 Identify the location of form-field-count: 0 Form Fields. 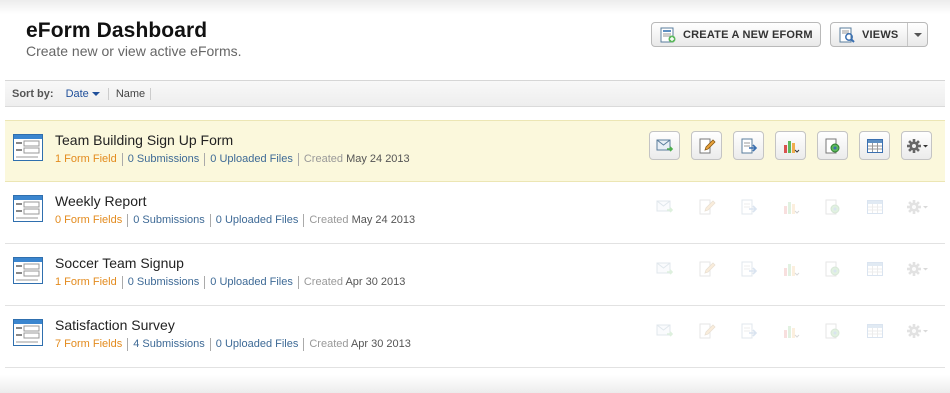
(91, 220).